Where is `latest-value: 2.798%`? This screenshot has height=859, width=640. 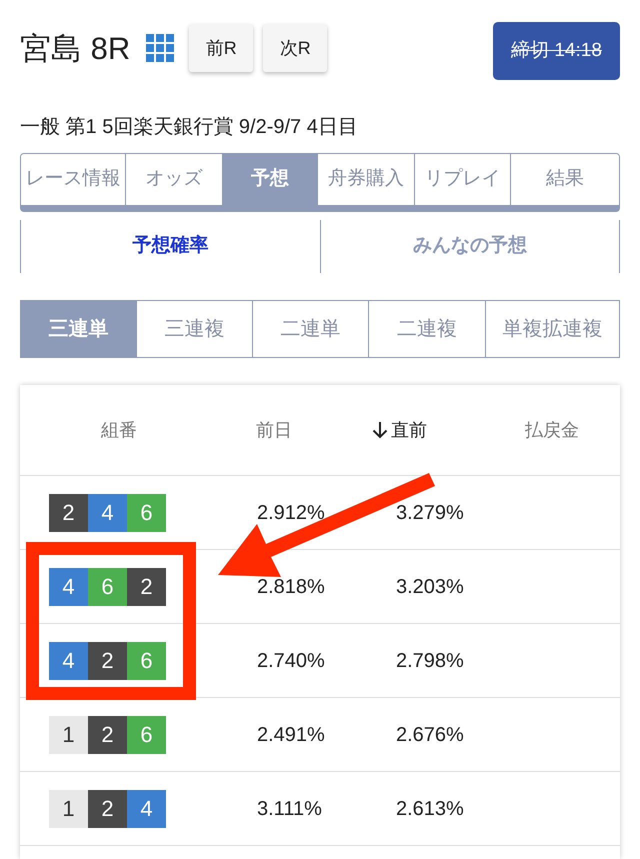 latest-value: 2.798% is located at coordinates (430, 661).